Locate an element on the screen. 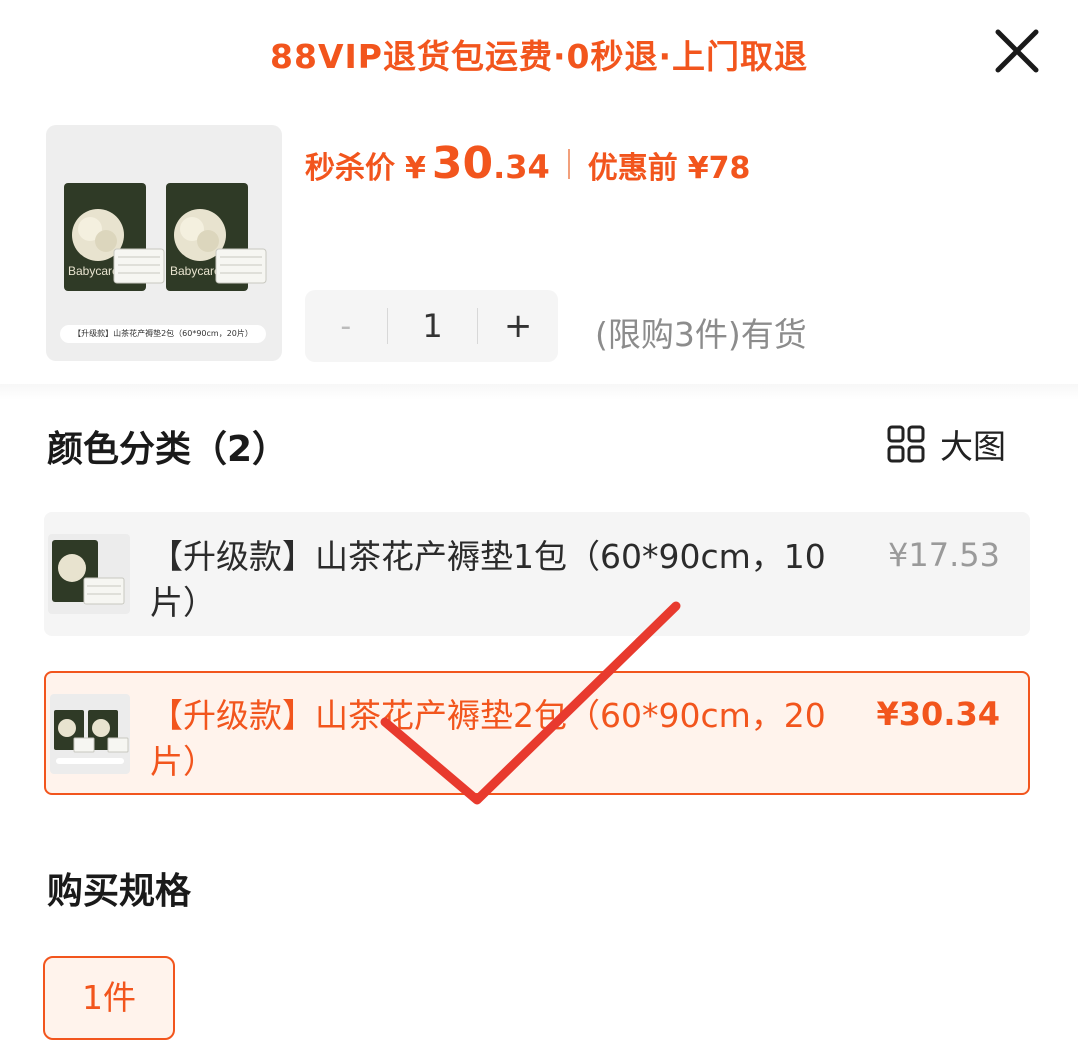 The image size is (1078, 1051). flash-price-label: 秒杀价 is located at coordinates (350, 168).